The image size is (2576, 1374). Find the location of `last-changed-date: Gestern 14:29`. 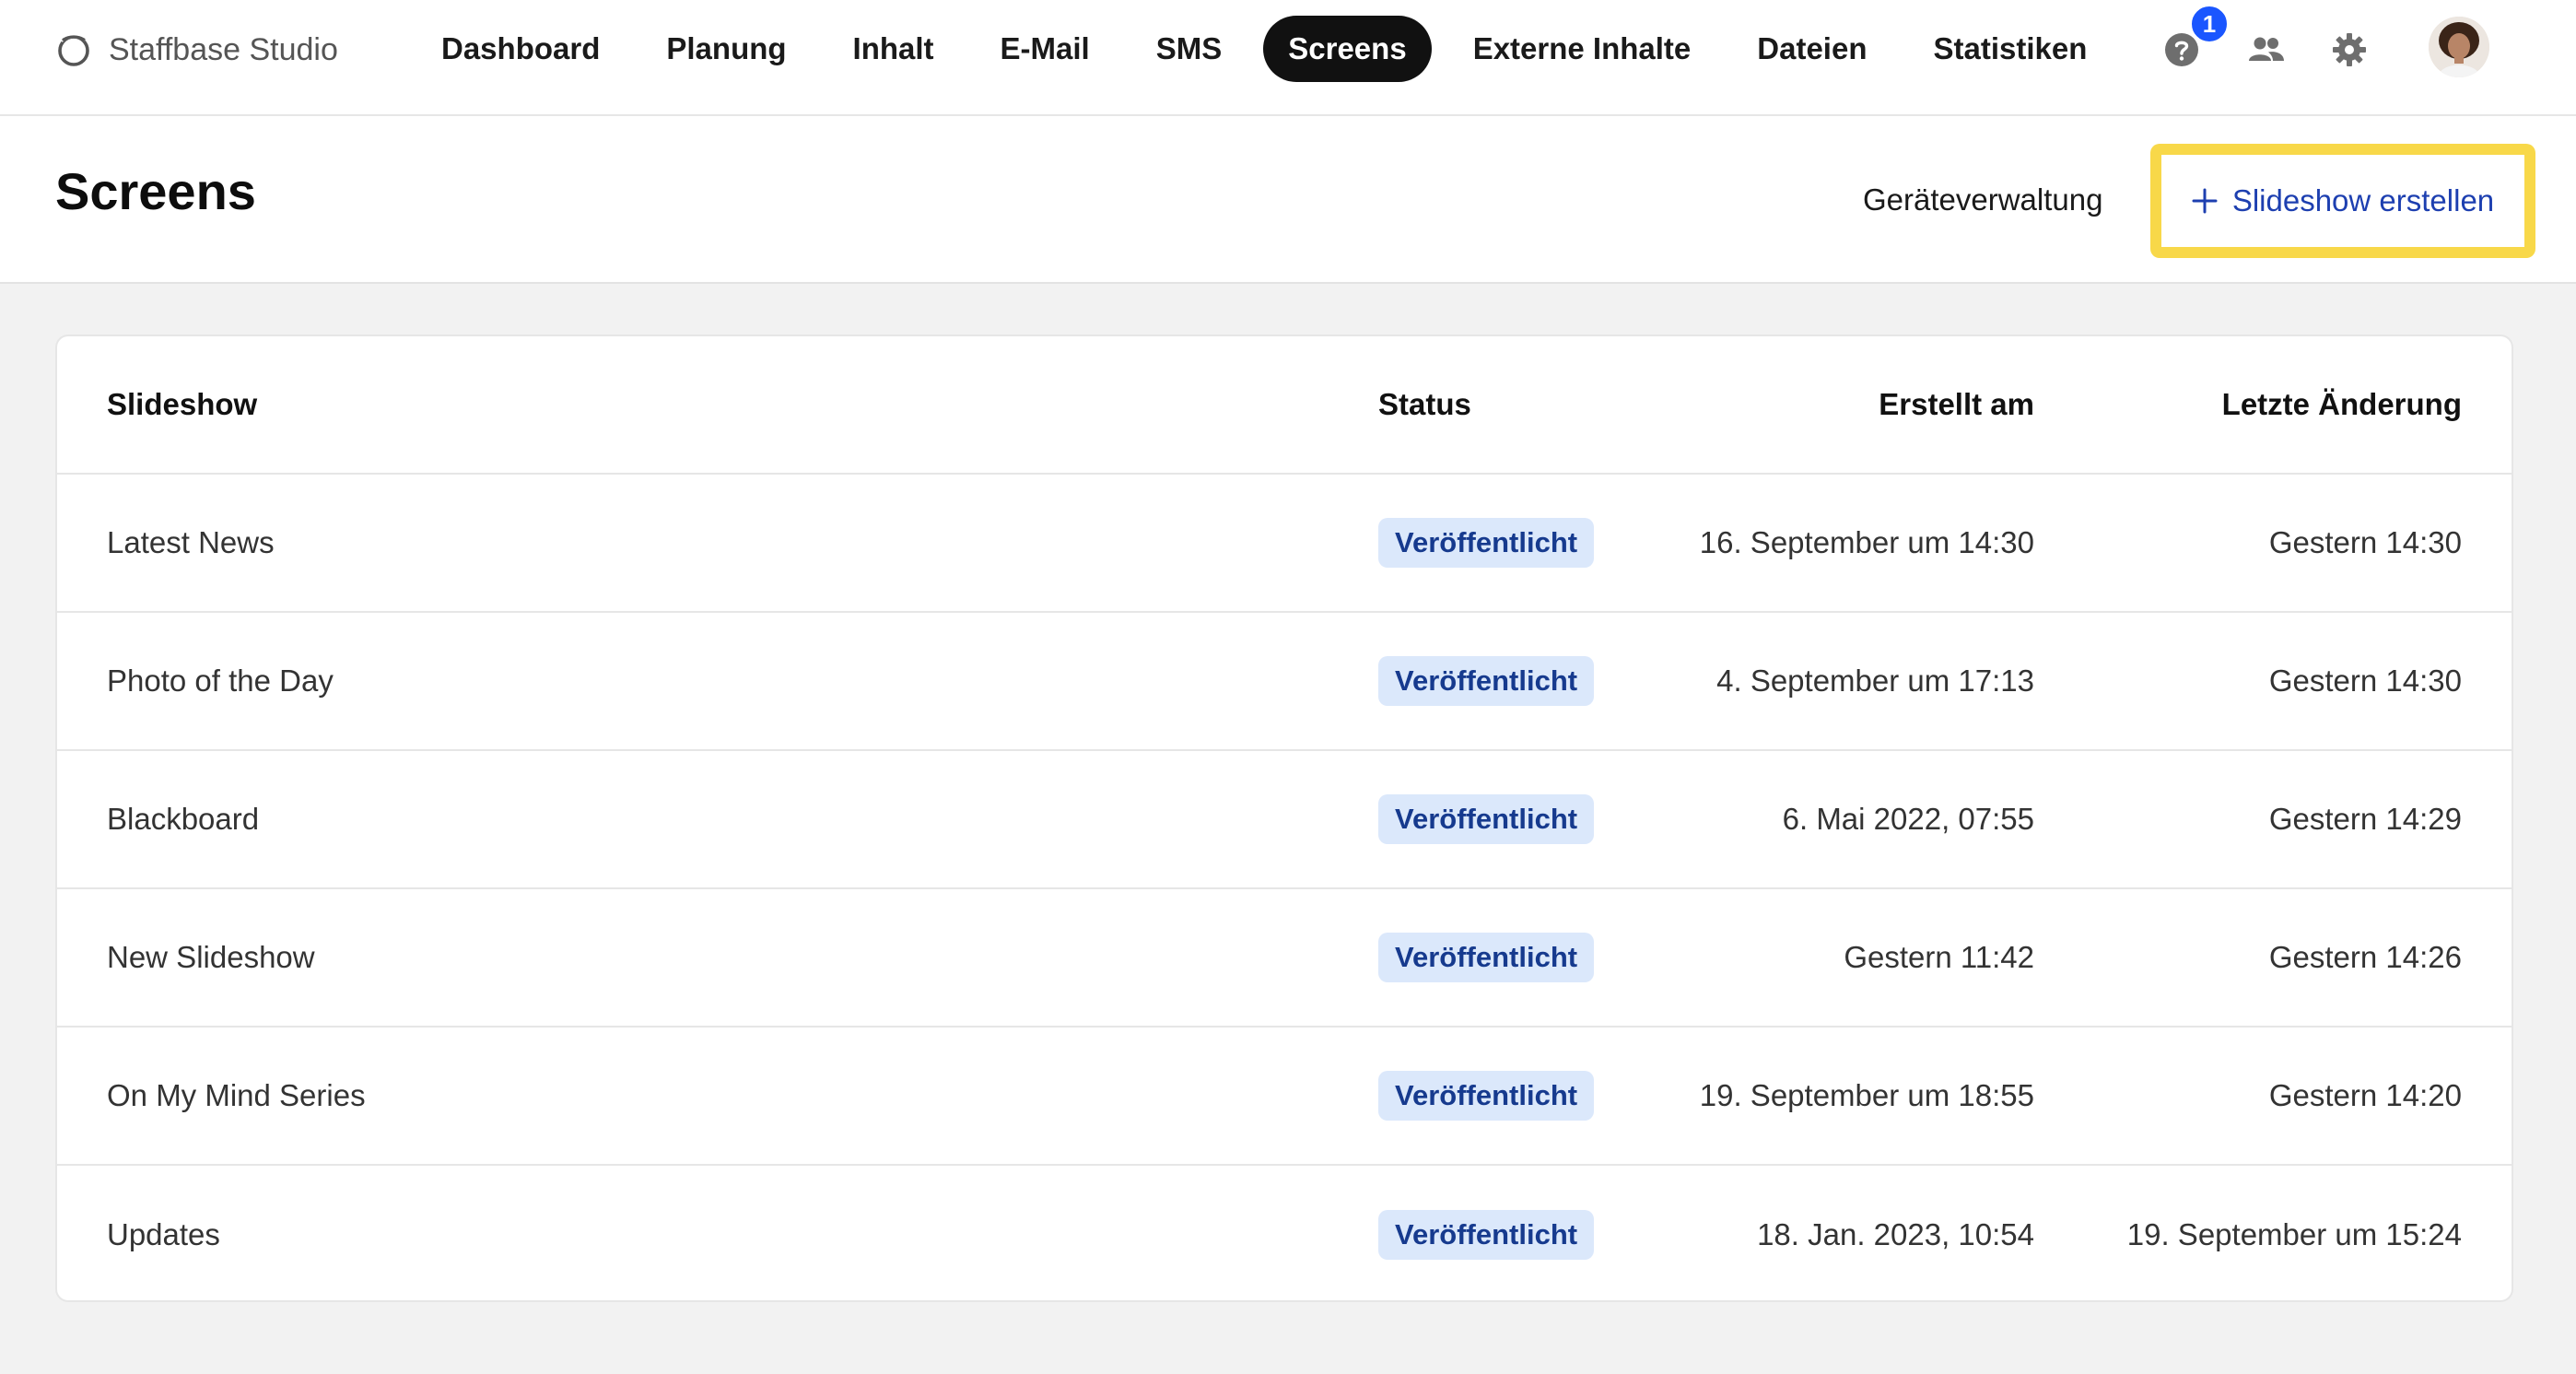

last-changed-date: Gestern 14:29 is located at coordinates (2365, 819).